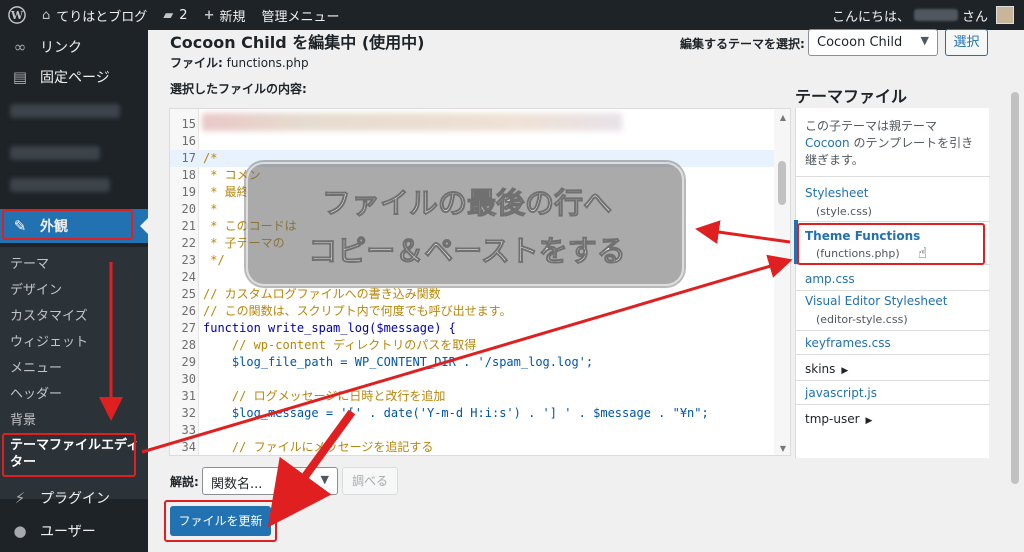 Image resolution: width=1024 pixels, height=552 pixels. I want to click on code-line: 33, so click(473, 430).